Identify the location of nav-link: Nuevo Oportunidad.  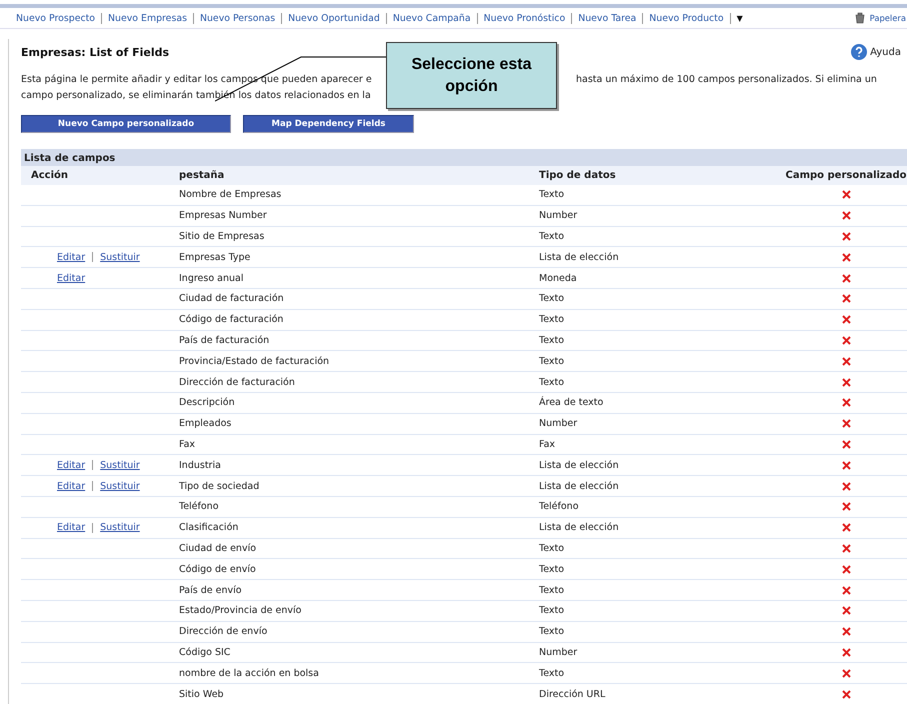
(334, 18).